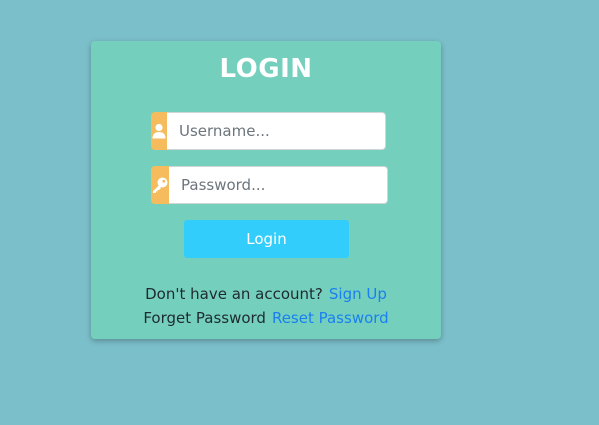 Image resolution: width=599 pixels, height=425 pixels. I want to click on signup-prompt-text: Don't have an account?, so click(234, 294).